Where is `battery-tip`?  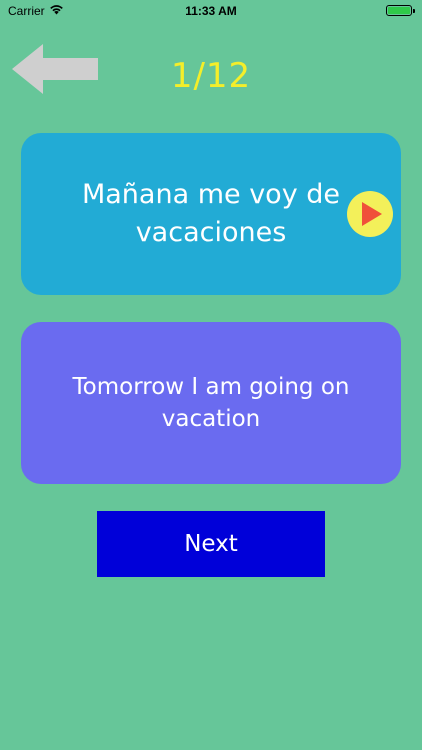 battery-tip is located at coordinates (414, 11).